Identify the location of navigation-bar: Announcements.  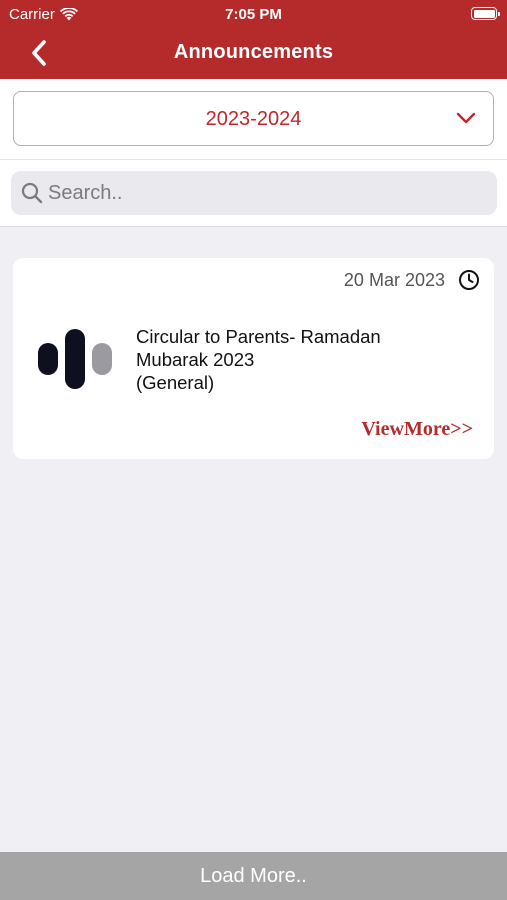
(253, 53).